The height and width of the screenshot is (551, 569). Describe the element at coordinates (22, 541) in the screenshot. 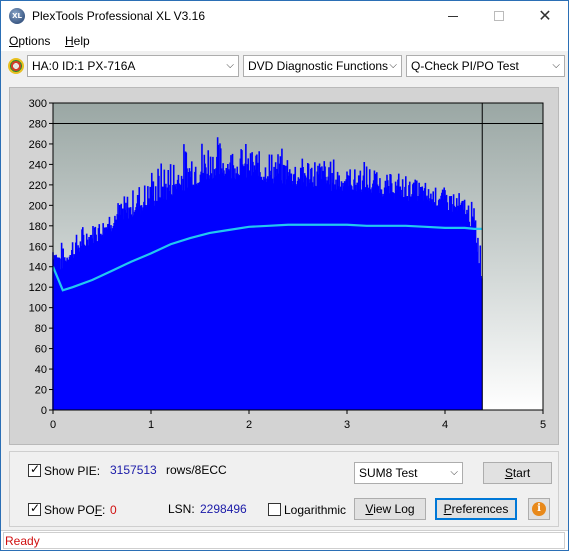

I see `status-text: Ready` at that location.